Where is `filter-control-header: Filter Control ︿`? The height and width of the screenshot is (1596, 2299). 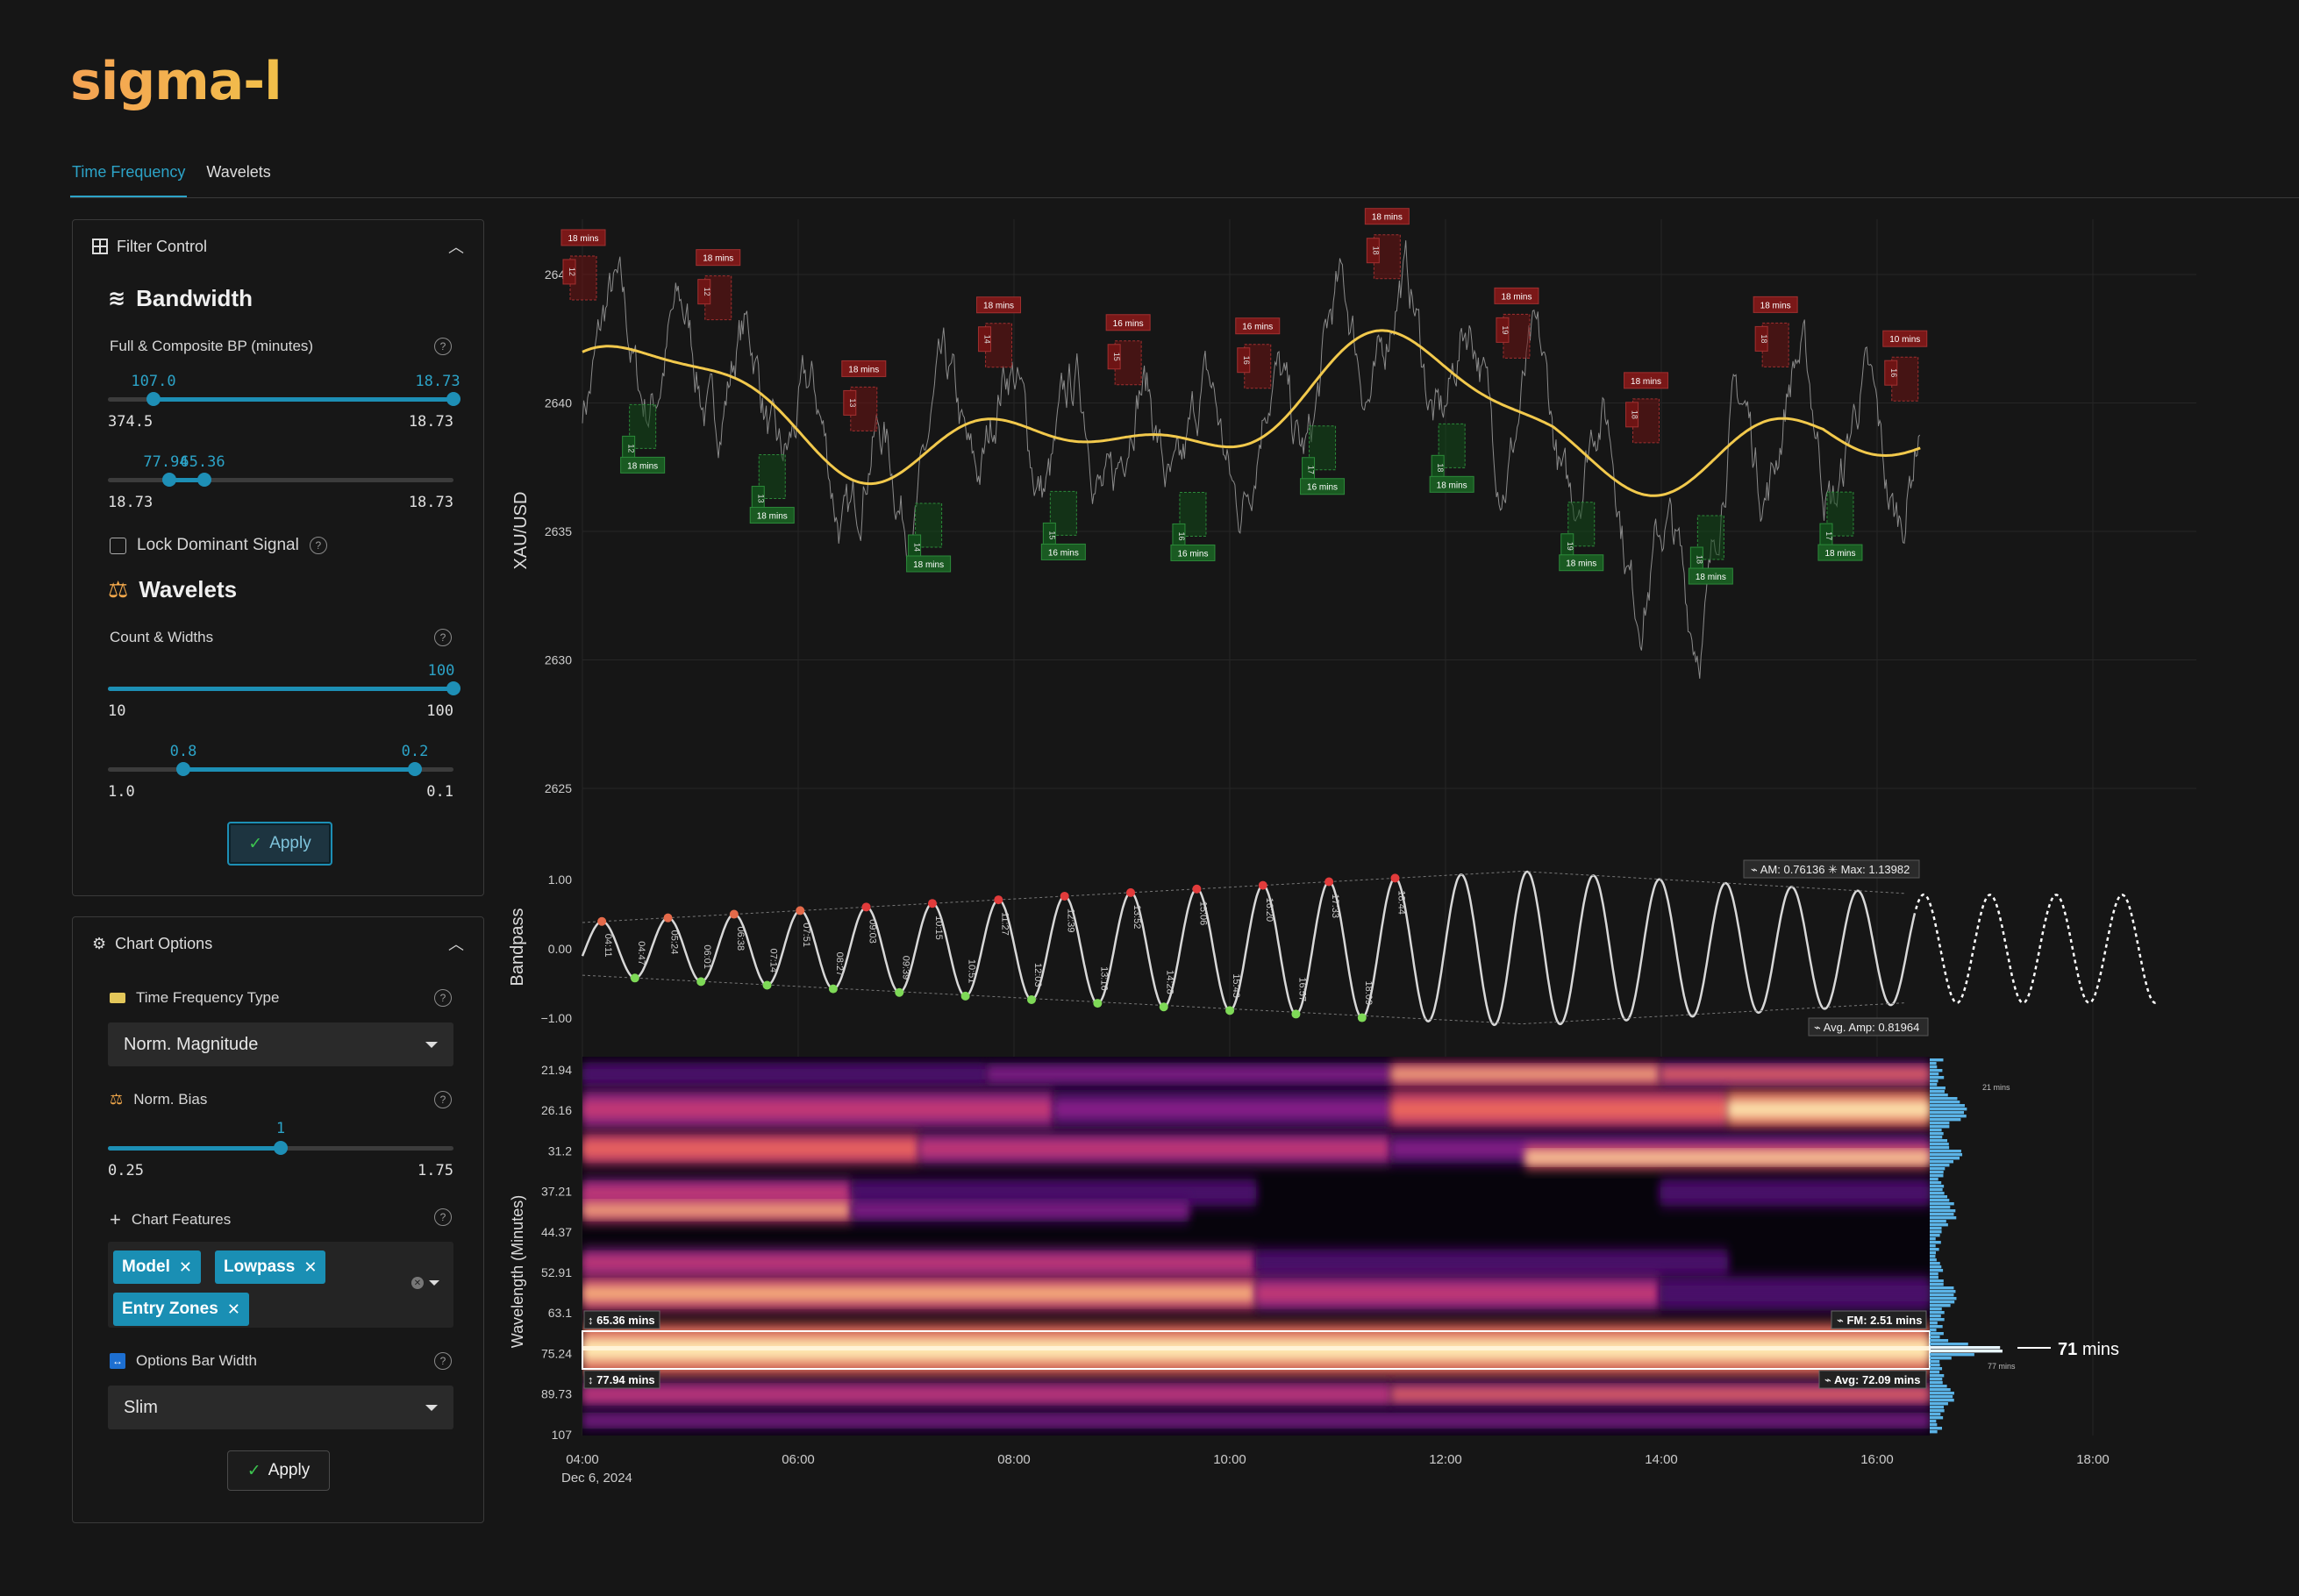
filter-control-header: Filter Control ︿ is located at coordinates (278, 246).